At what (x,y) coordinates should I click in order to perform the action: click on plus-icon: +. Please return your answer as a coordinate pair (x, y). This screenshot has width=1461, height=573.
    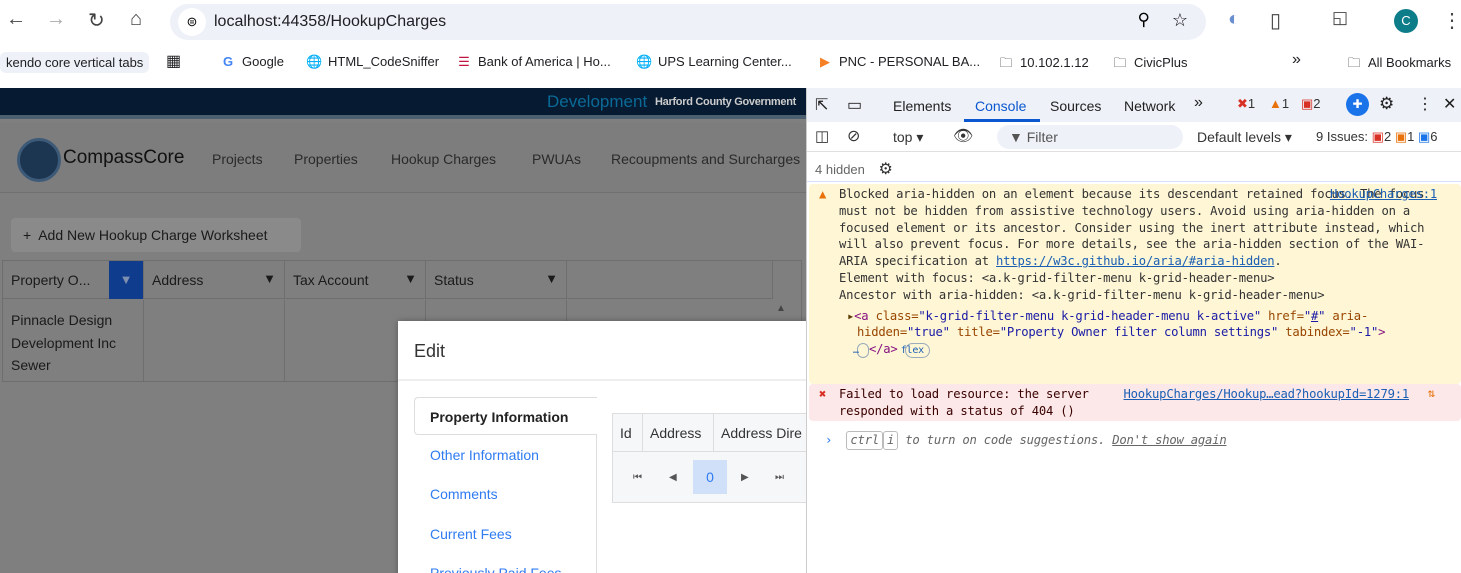
    Looking at the image, I should click on (27, 235).